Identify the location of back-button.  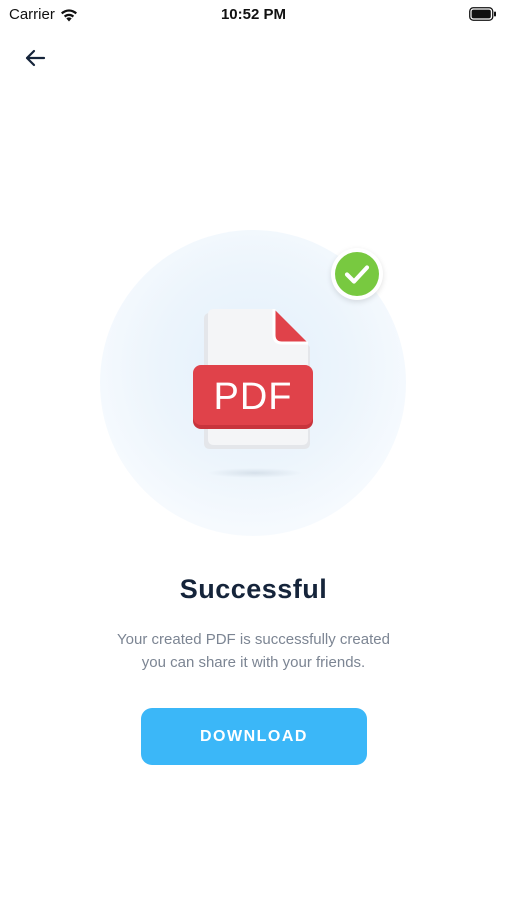
(35, 60).